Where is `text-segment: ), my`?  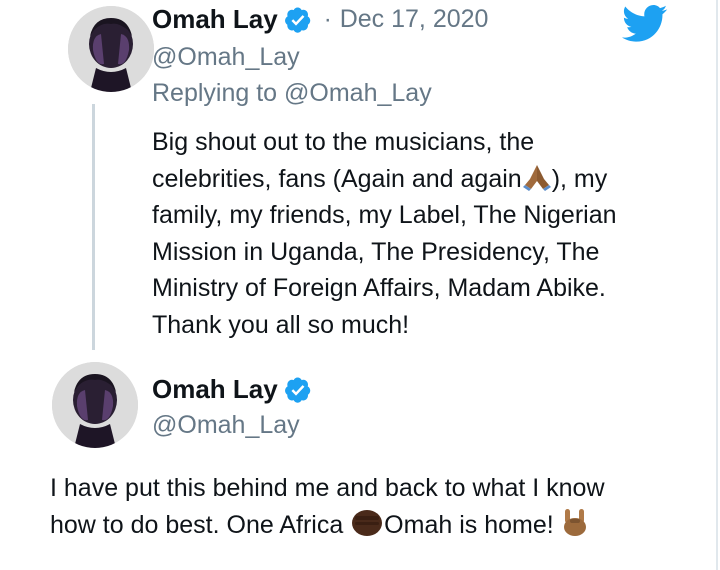
text-segment: ), my is located at coordinates (579, 178).